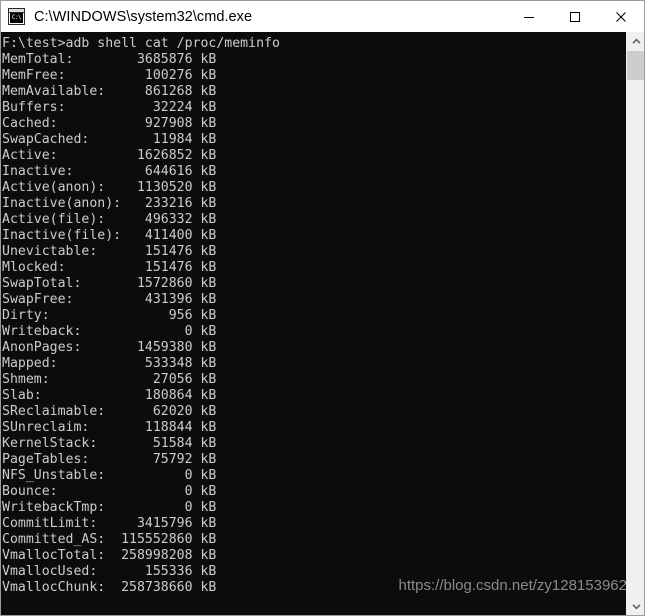 The height and width of the screenshot is (616, 645). Describe the element at coordinates (109, 139) in the screenshot. I see `console-line: SwapCached: 11984 kB` at that location.